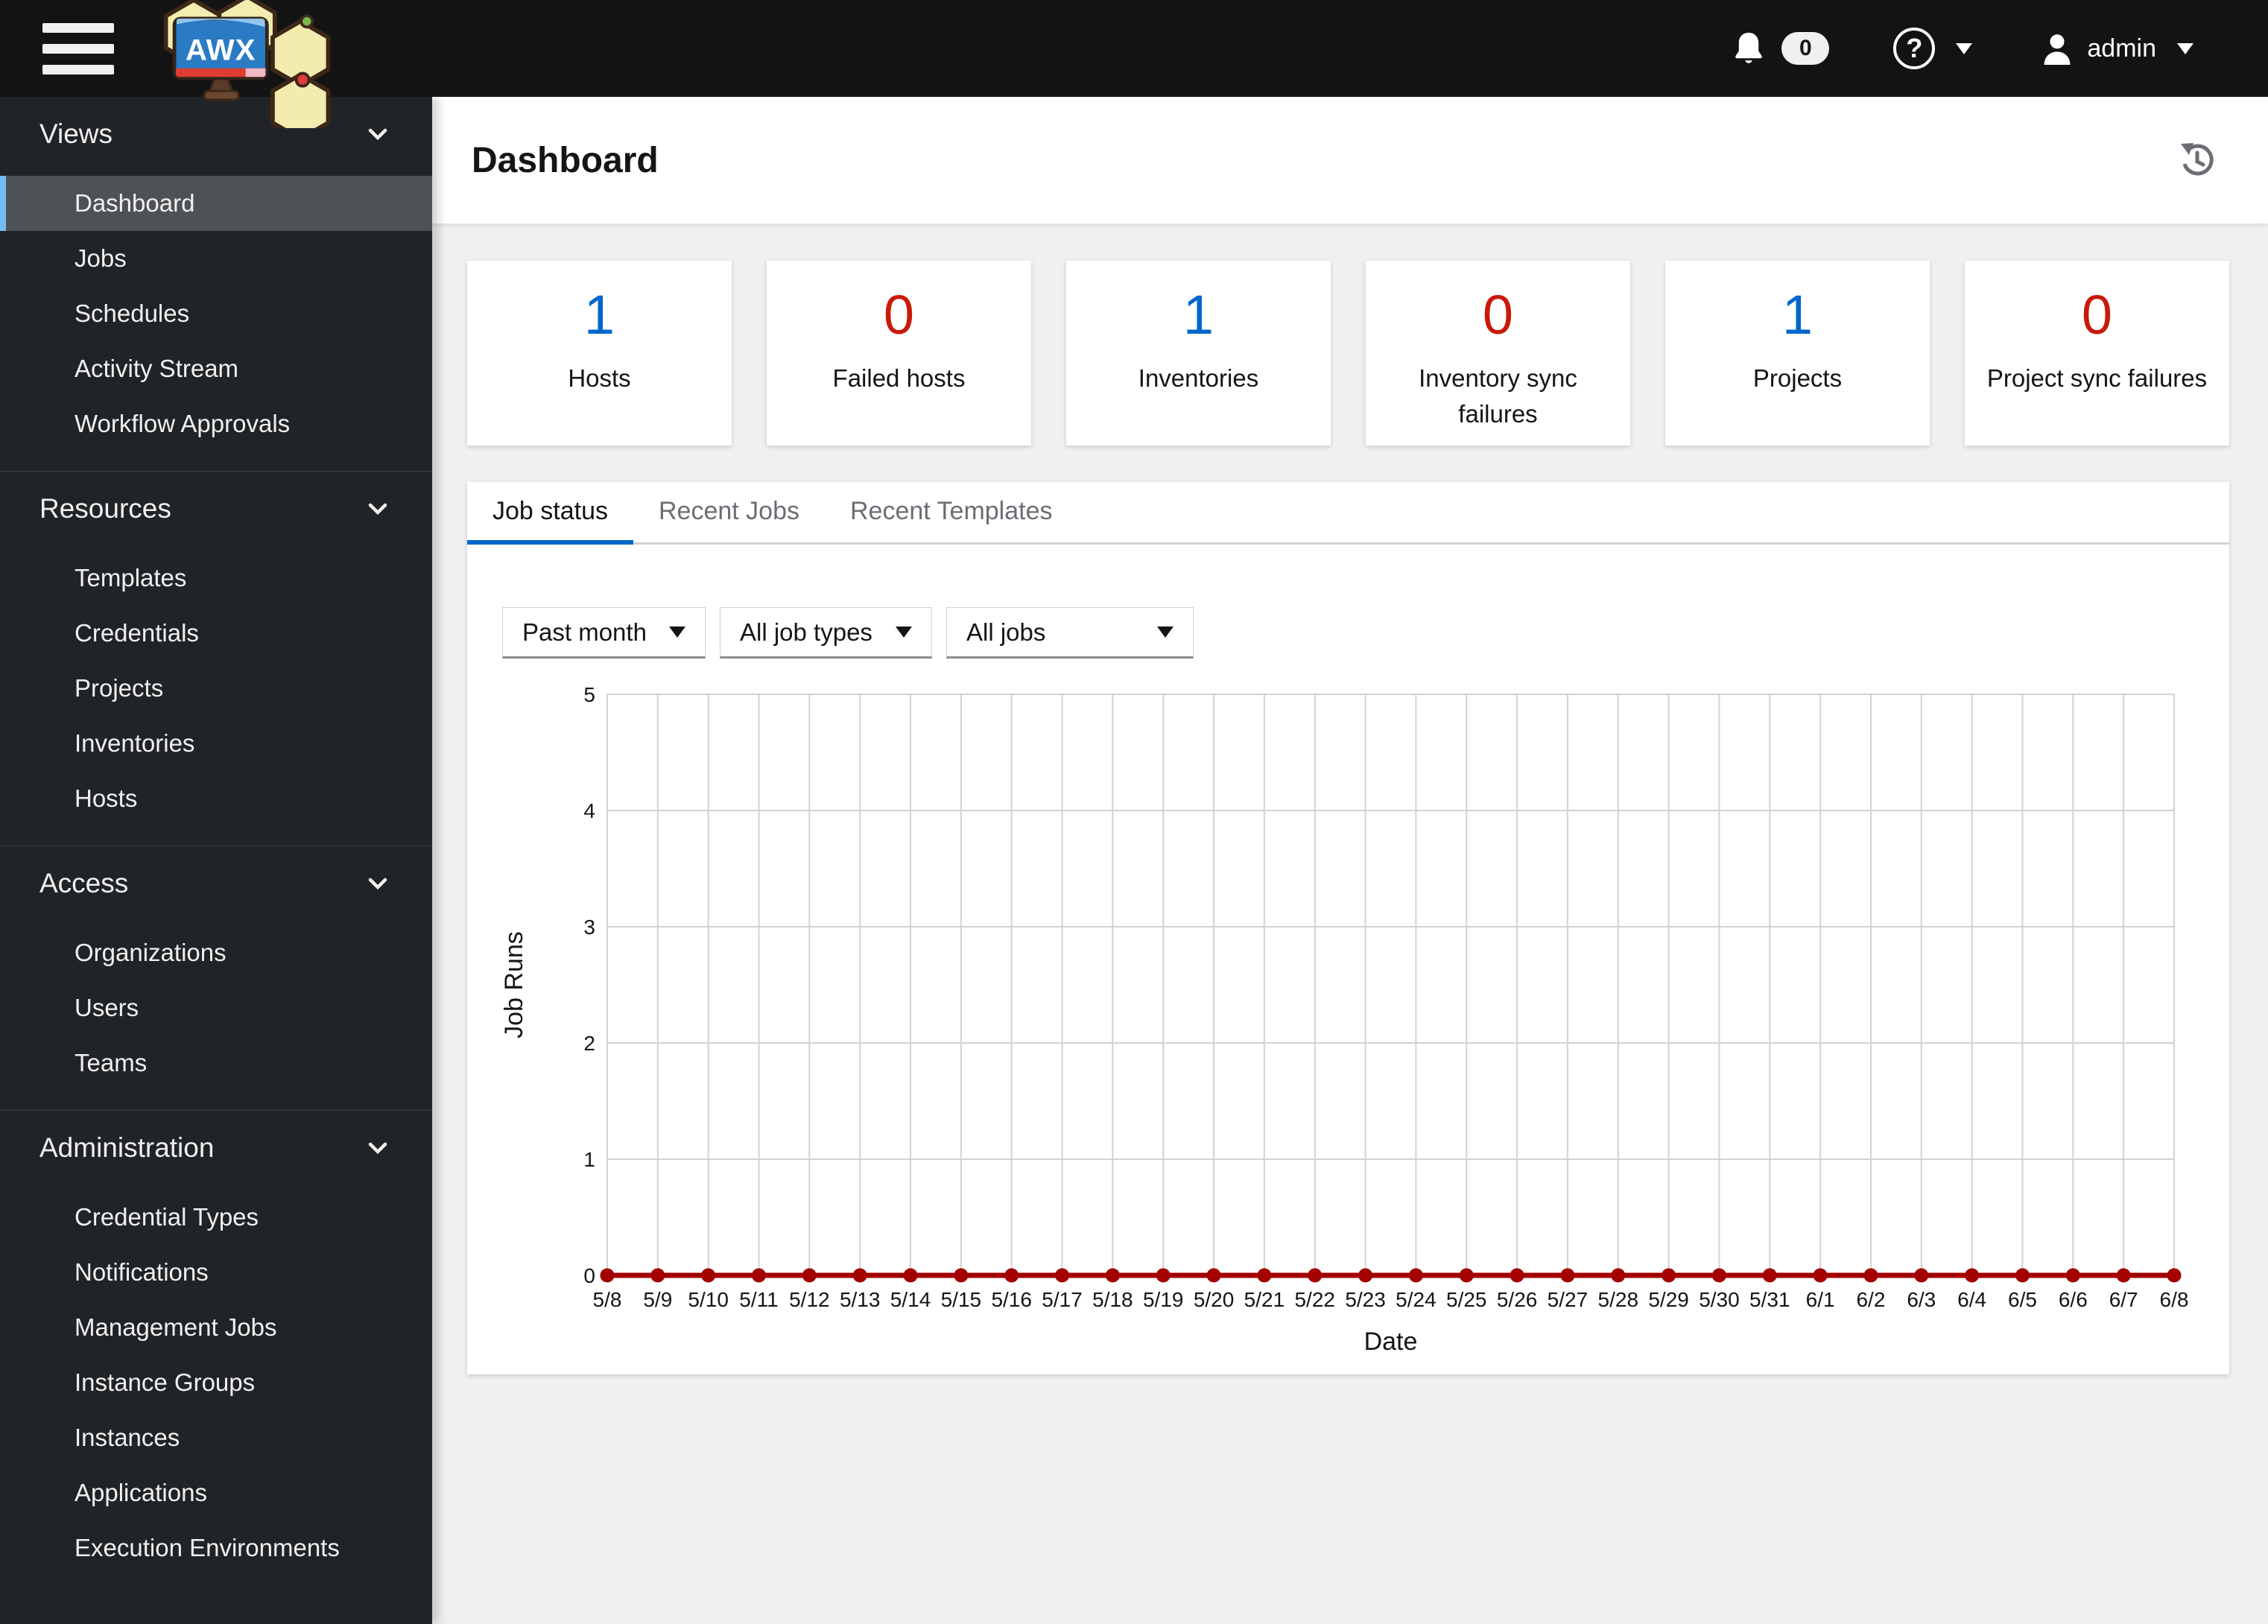  I want to click on sidebar-item-applications: Applications, so click(216, 1492).